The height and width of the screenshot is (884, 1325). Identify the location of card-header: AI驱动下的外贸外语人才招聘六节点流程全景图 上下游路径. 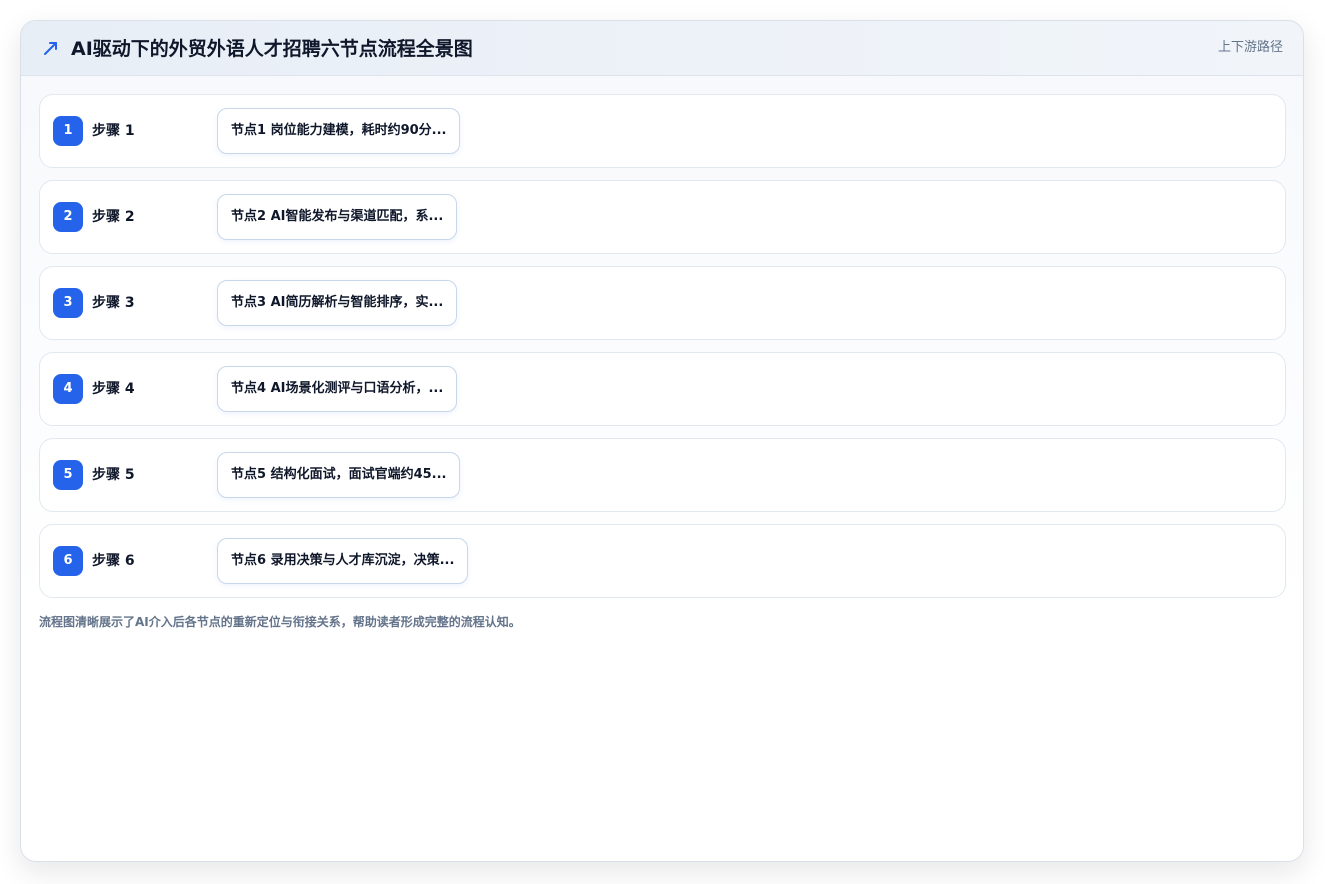
(662, 48).